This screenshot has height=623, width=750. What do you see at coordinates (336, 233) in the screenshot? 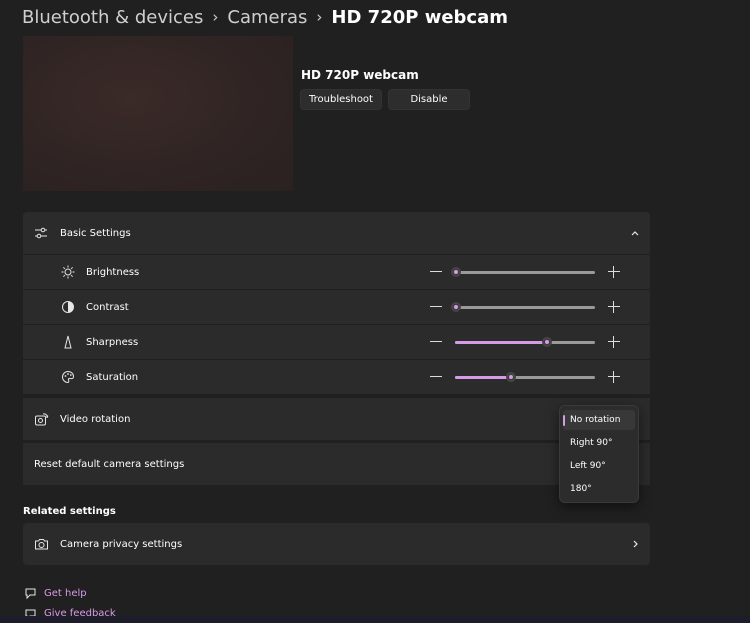
I see `basic-settings-header: Basic Settings` at bounding box center [336, 233].